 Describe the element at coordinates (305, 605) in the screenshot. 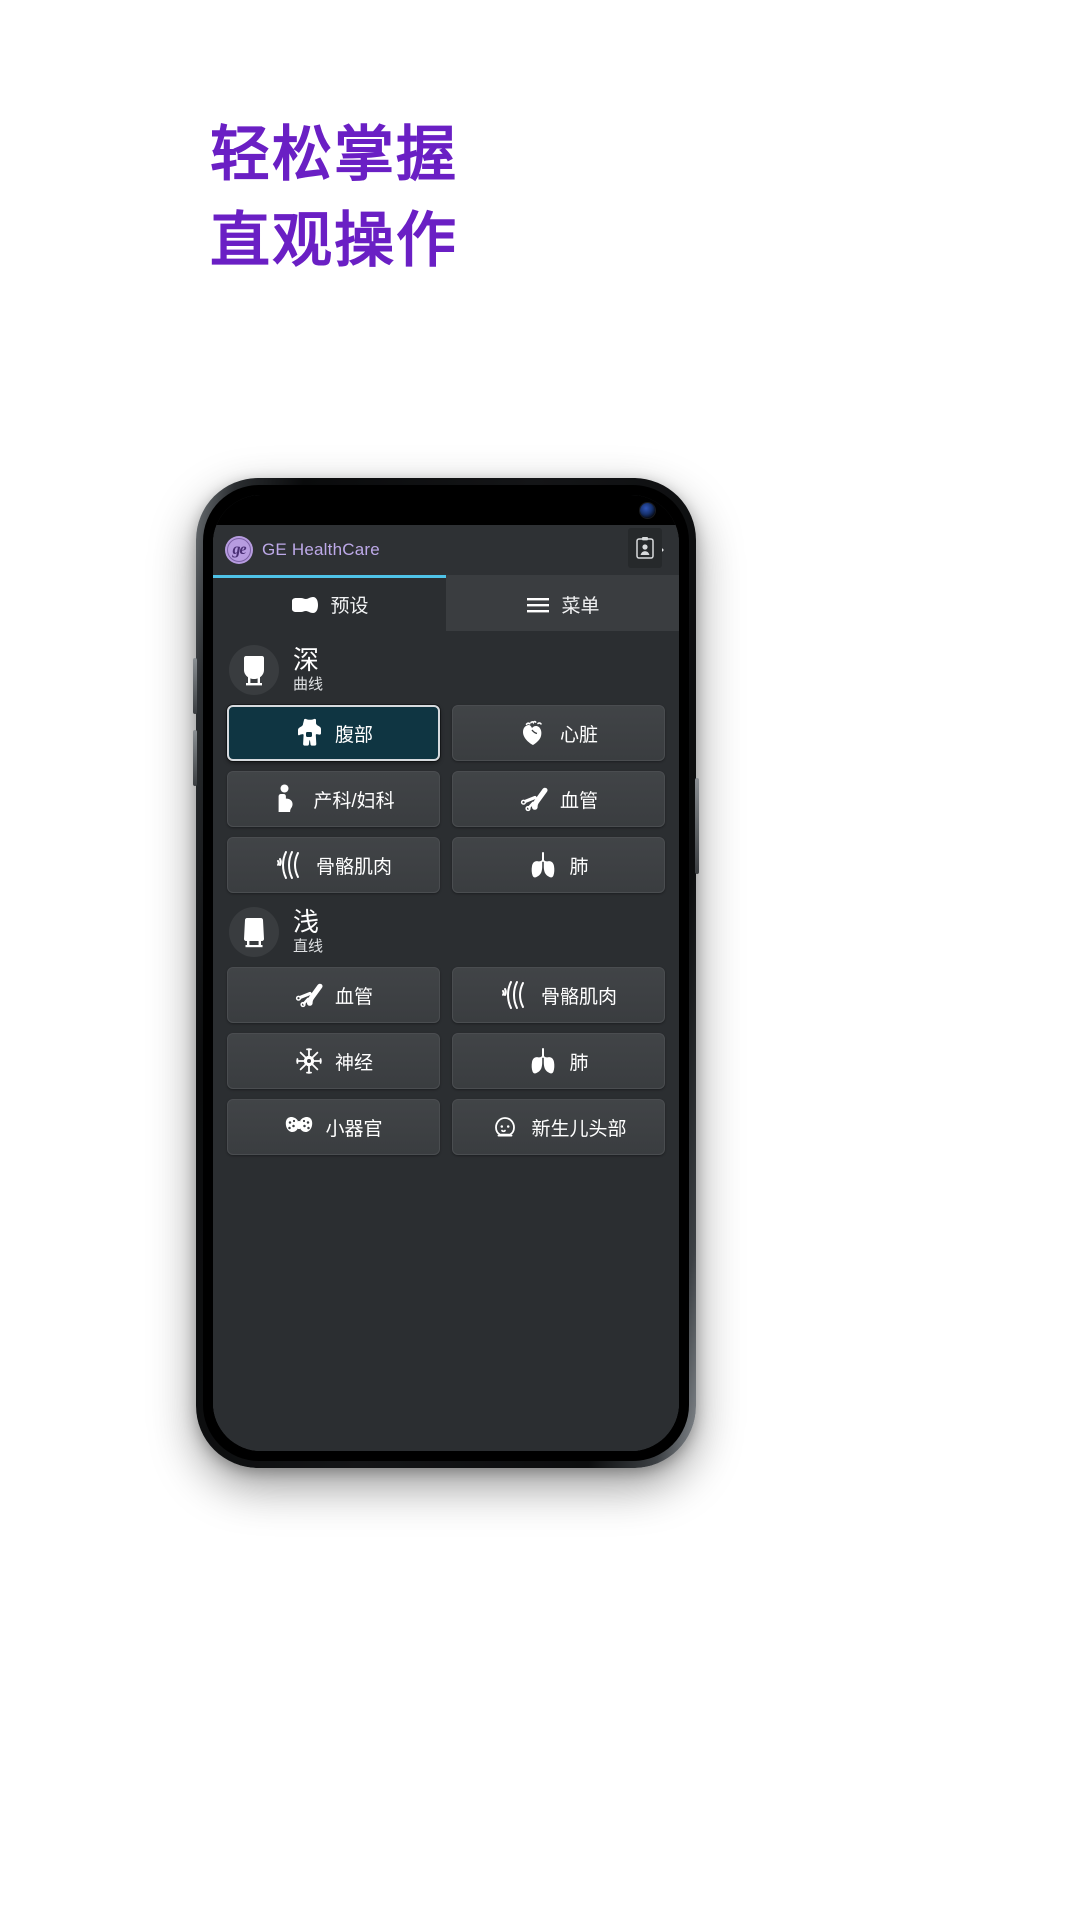

I see `probe-icon` at that location.